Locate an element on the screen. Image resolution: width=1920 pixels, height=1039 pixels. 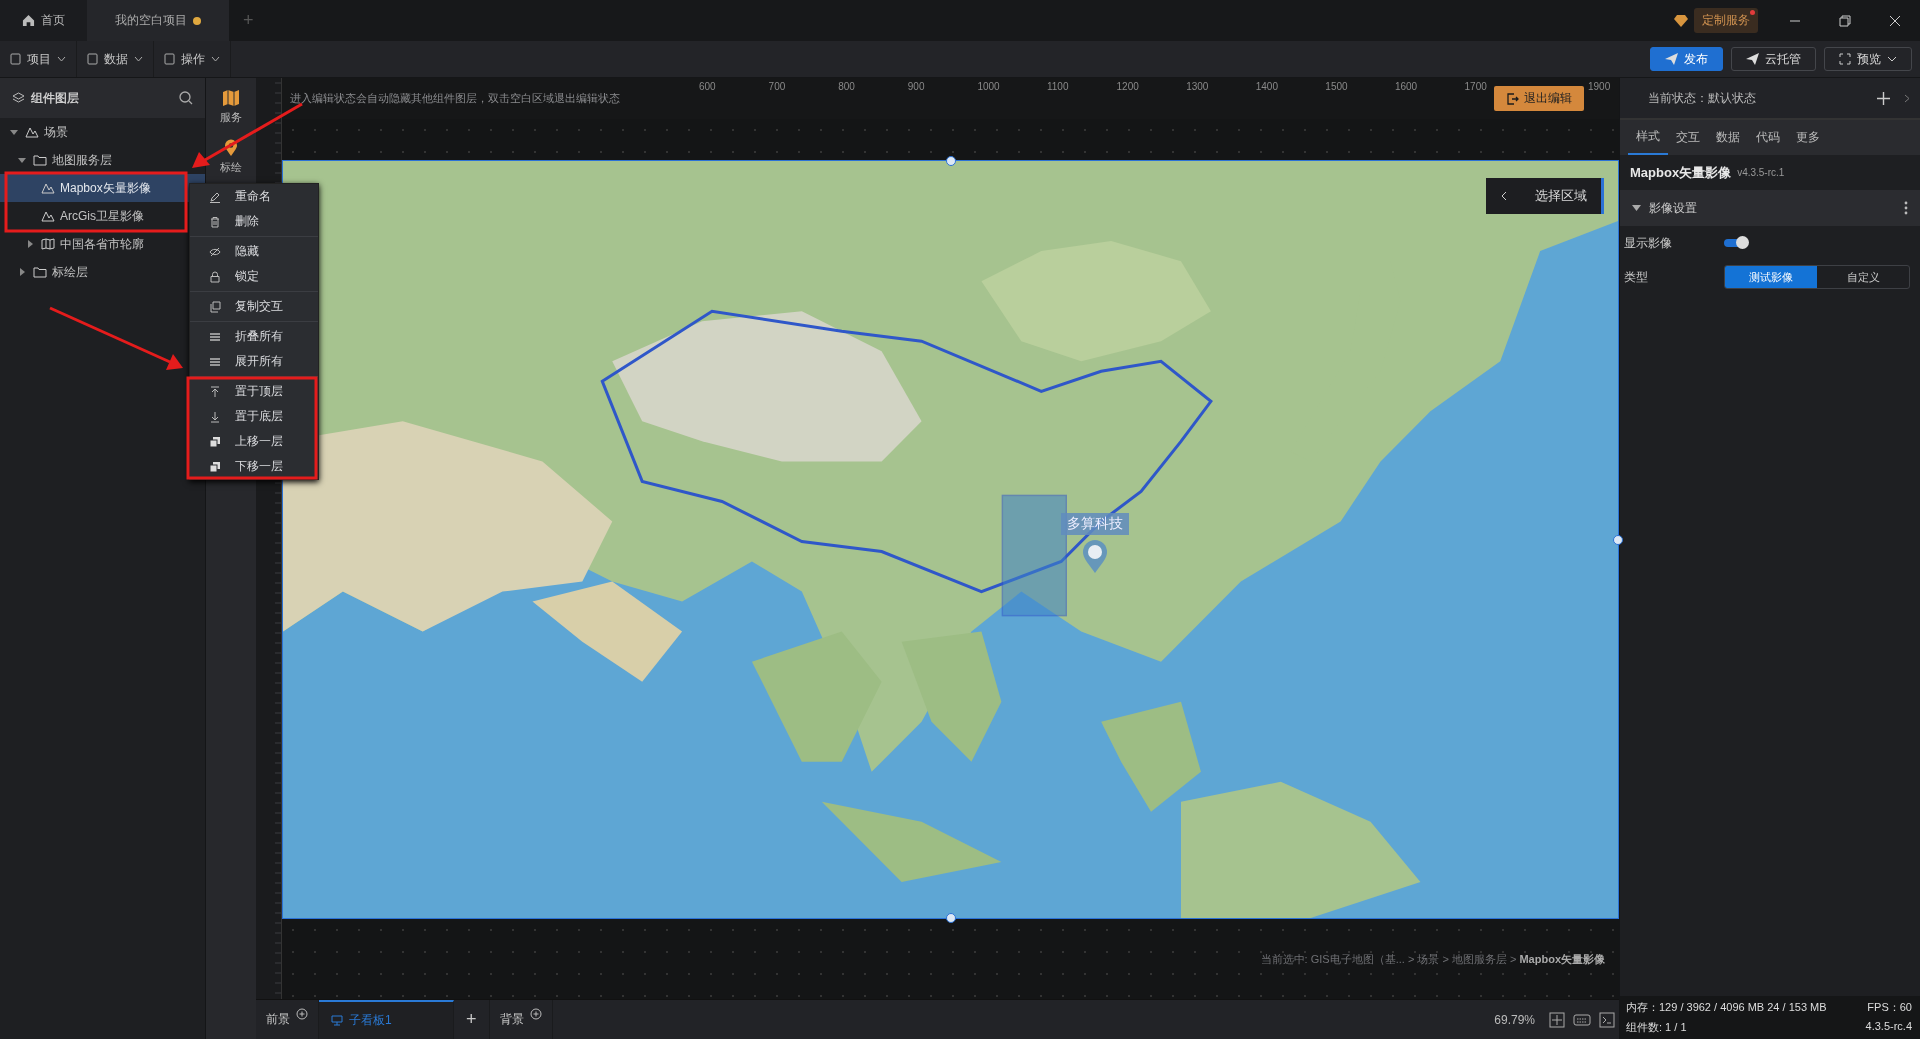
segment-option: 自定义 is located at coordinates (1863, 277).